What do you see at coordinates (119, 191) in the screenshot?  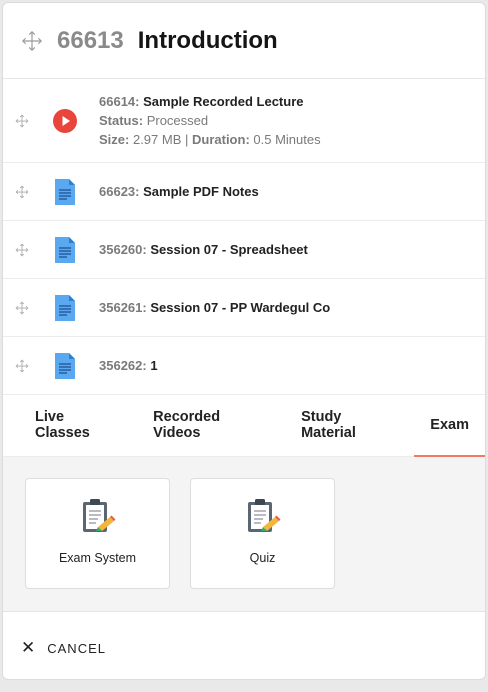 I see `item-id: 66623:` at bounding box center [119, 191].